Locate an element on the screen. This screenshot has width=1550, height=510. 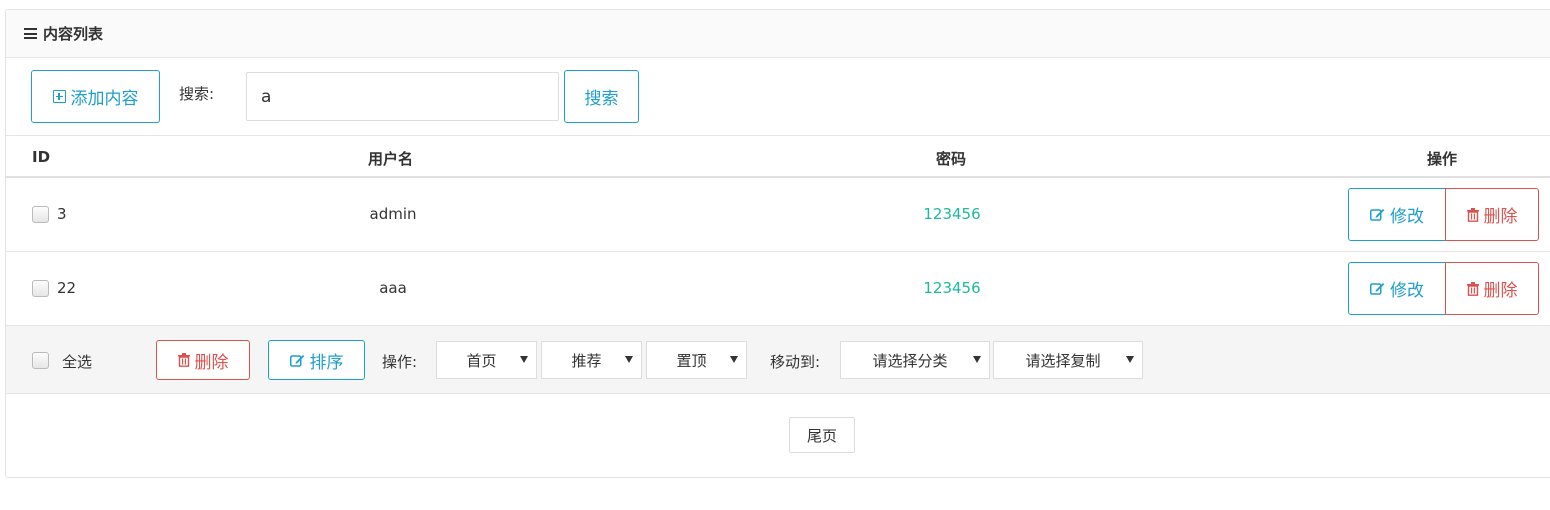
batch-delete-button: 删除 is located at coordinates (203, 360).